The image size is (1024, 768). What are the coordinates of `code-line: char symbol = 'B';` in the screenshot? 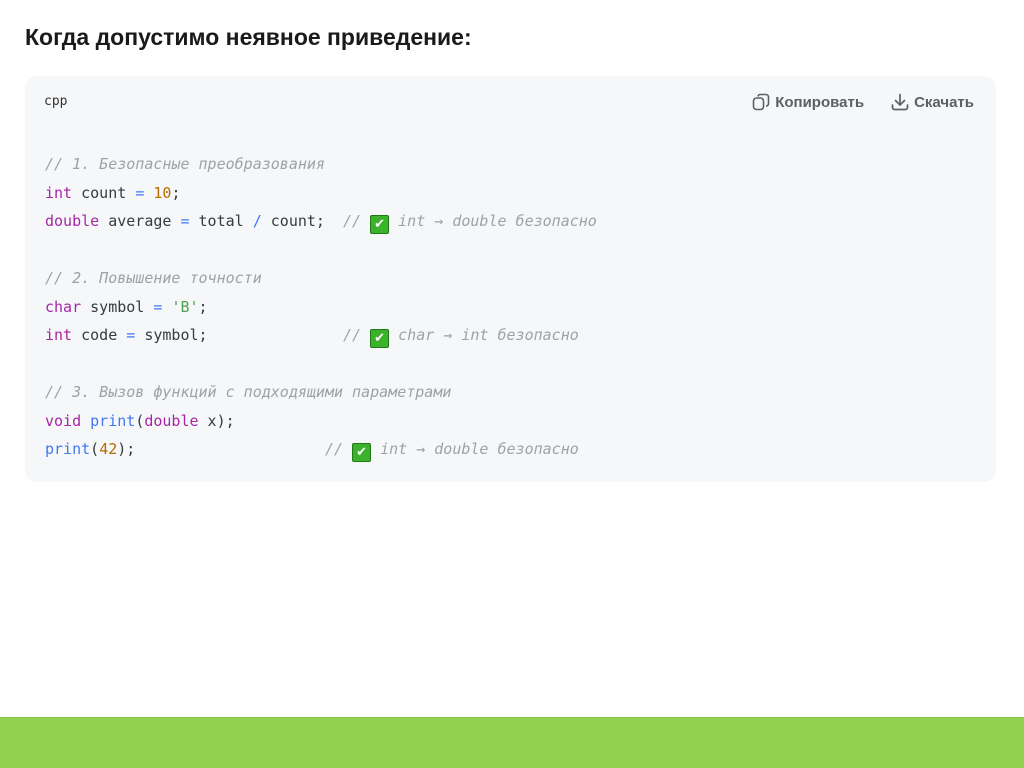 It's located at (321, 307).